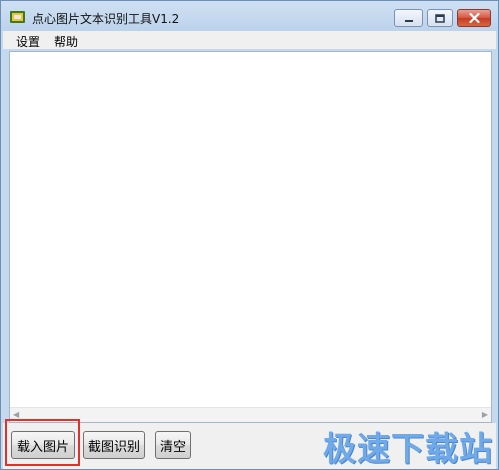  What do you see at coordinates (114, 445) in the screenshot?
I see `screenshot-ocr-button: 截图识别` at bounding box center [114, 445].